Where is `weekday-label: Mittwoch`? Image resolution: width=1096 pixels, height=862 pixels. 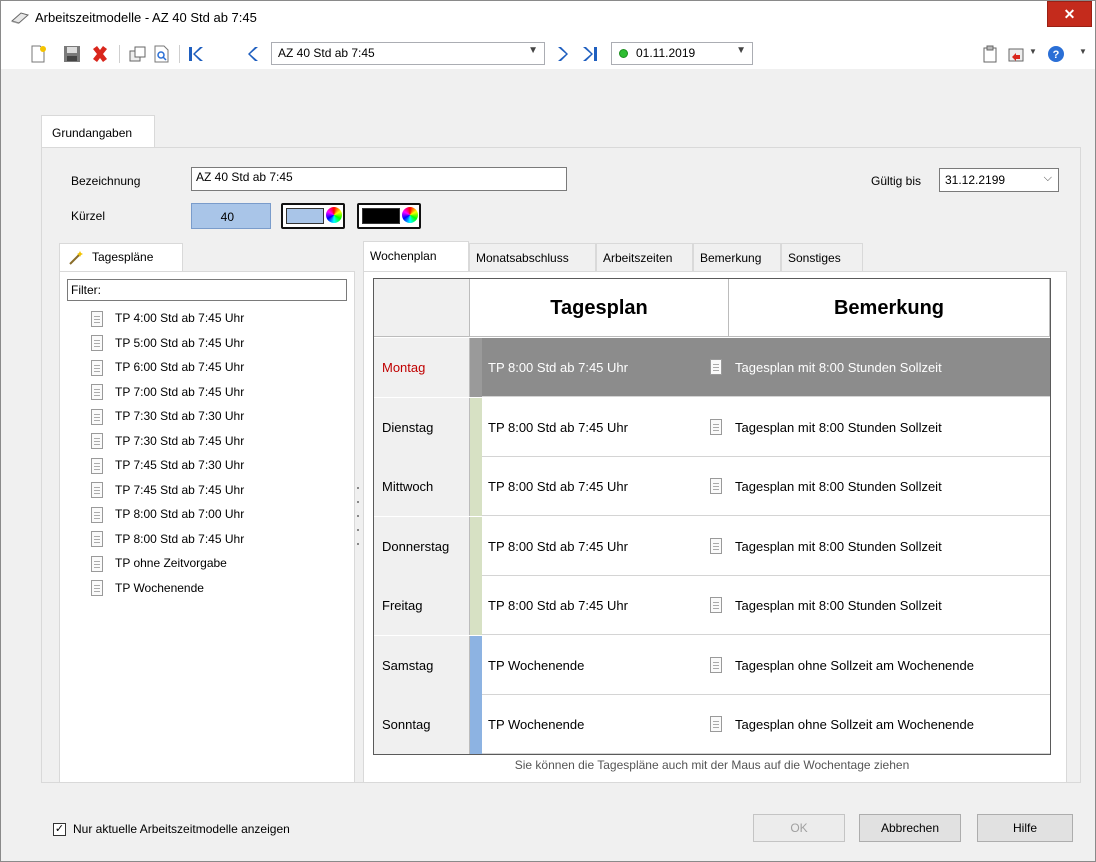
weekday-label: Mittwoch is located at coordinates (422, 486).